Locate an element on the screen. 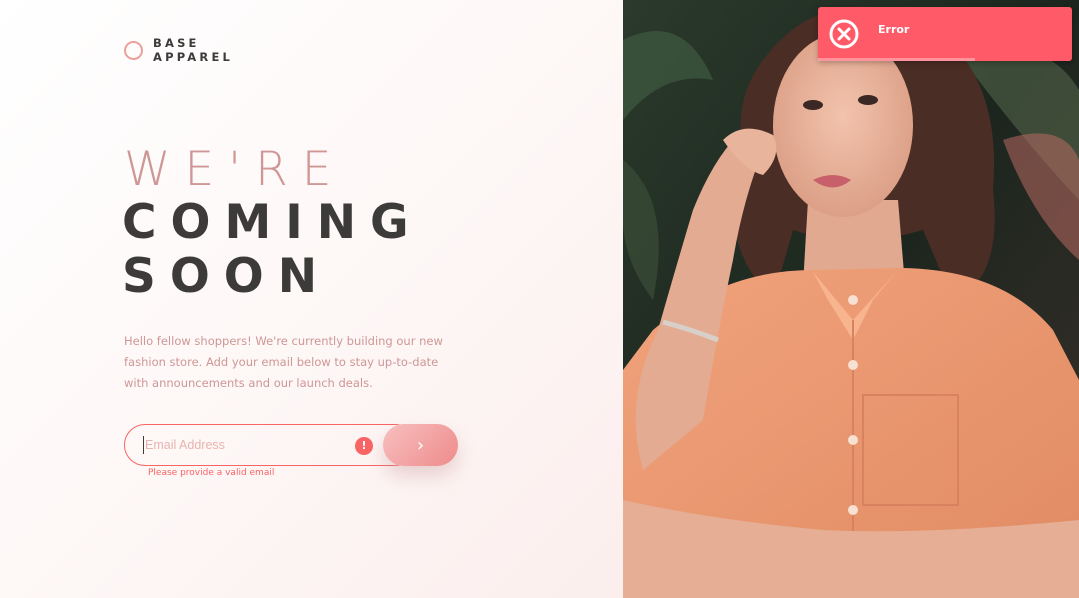 The image size is (1079, 598). logo: BASE APPAREL is located at coordinates (178, 50).